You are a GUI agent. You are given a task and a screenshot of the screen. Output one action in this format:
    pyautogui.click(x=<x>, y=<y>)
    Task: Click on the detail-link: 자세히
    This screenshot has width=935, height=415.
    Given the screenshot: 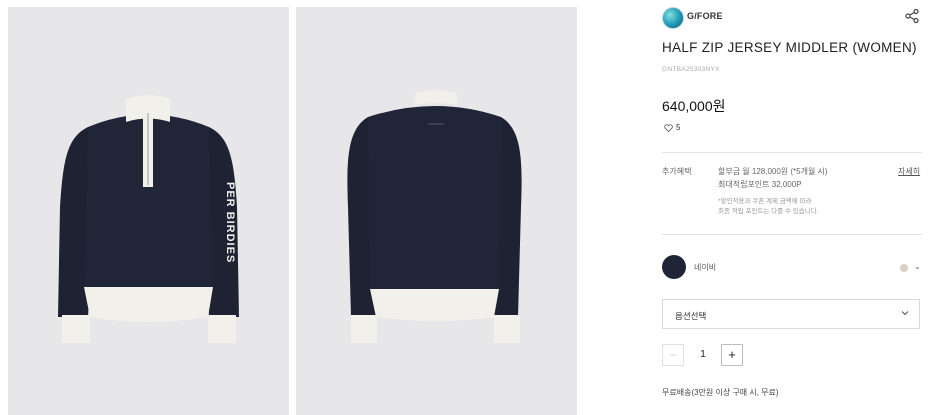 What is the action you would take?
    pyautogui.click(x=909, y=171)
    